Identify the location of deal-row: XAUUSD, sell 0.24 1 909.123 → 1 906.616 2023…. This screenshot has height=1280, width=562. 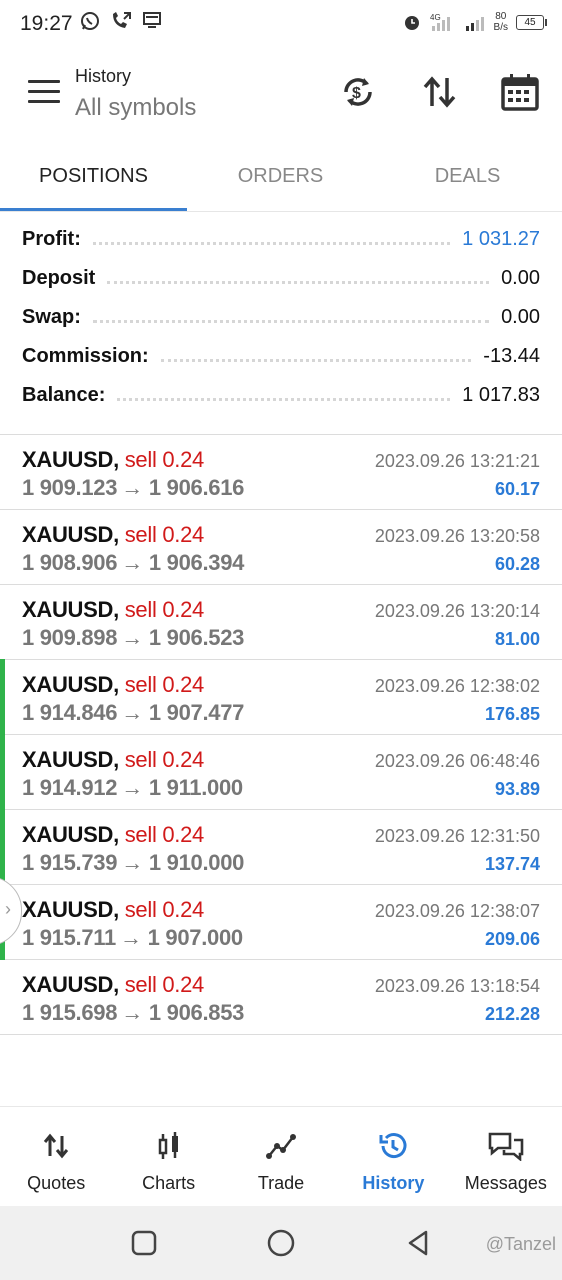
(281, 472).